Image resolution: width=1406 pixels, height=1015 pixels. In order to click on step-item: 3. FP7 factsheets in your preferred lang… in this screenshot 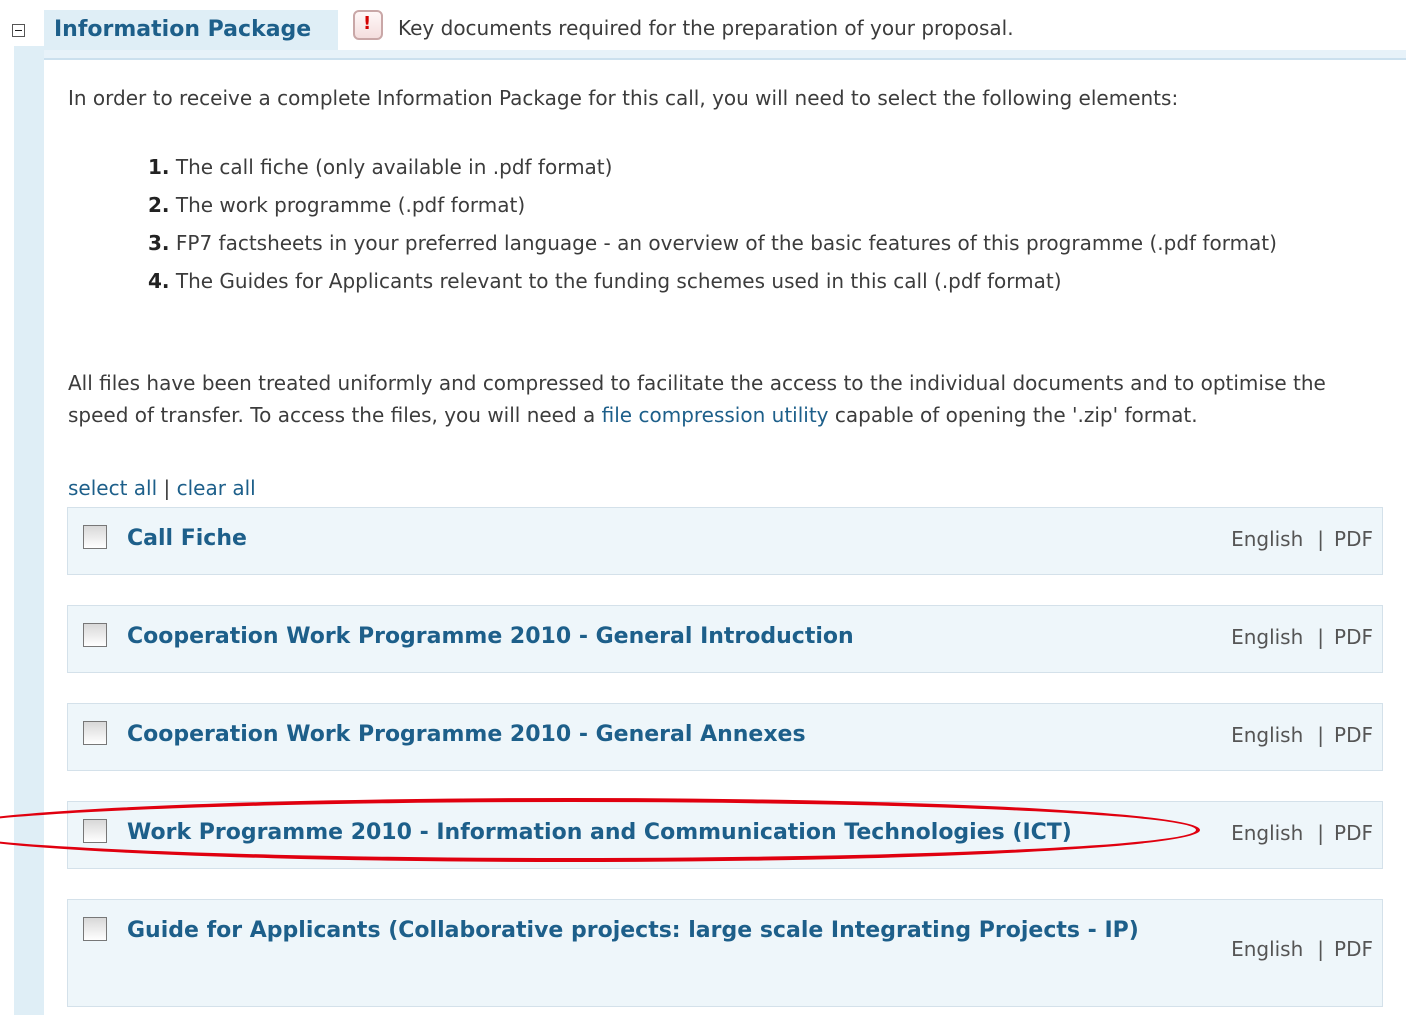, I will do `click(712, 243)`.